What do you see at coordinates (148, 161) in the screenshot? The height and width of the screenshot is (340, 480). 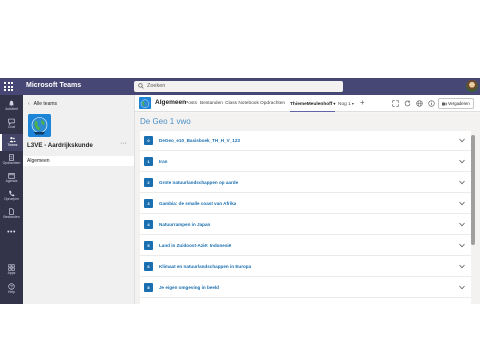 I see `section-number: 1` at bounding box center [148, 161].